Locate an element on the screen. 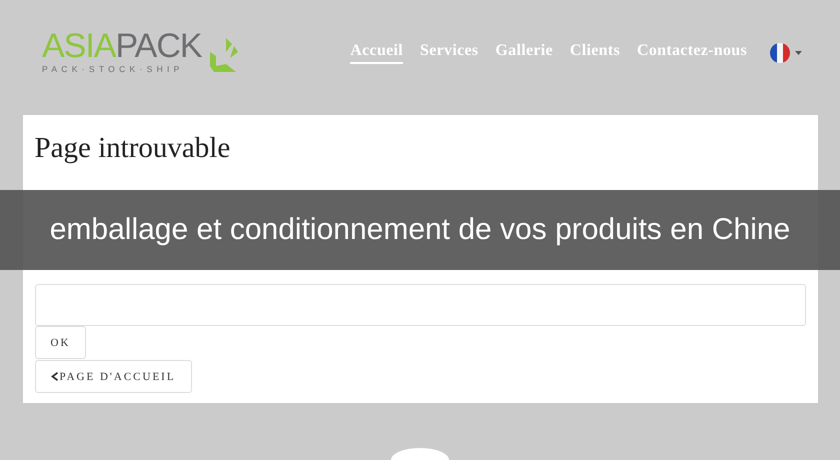 The image size is (840, 460). logo-wordmark: ASIAPACK is located at coordinates (122, 46).